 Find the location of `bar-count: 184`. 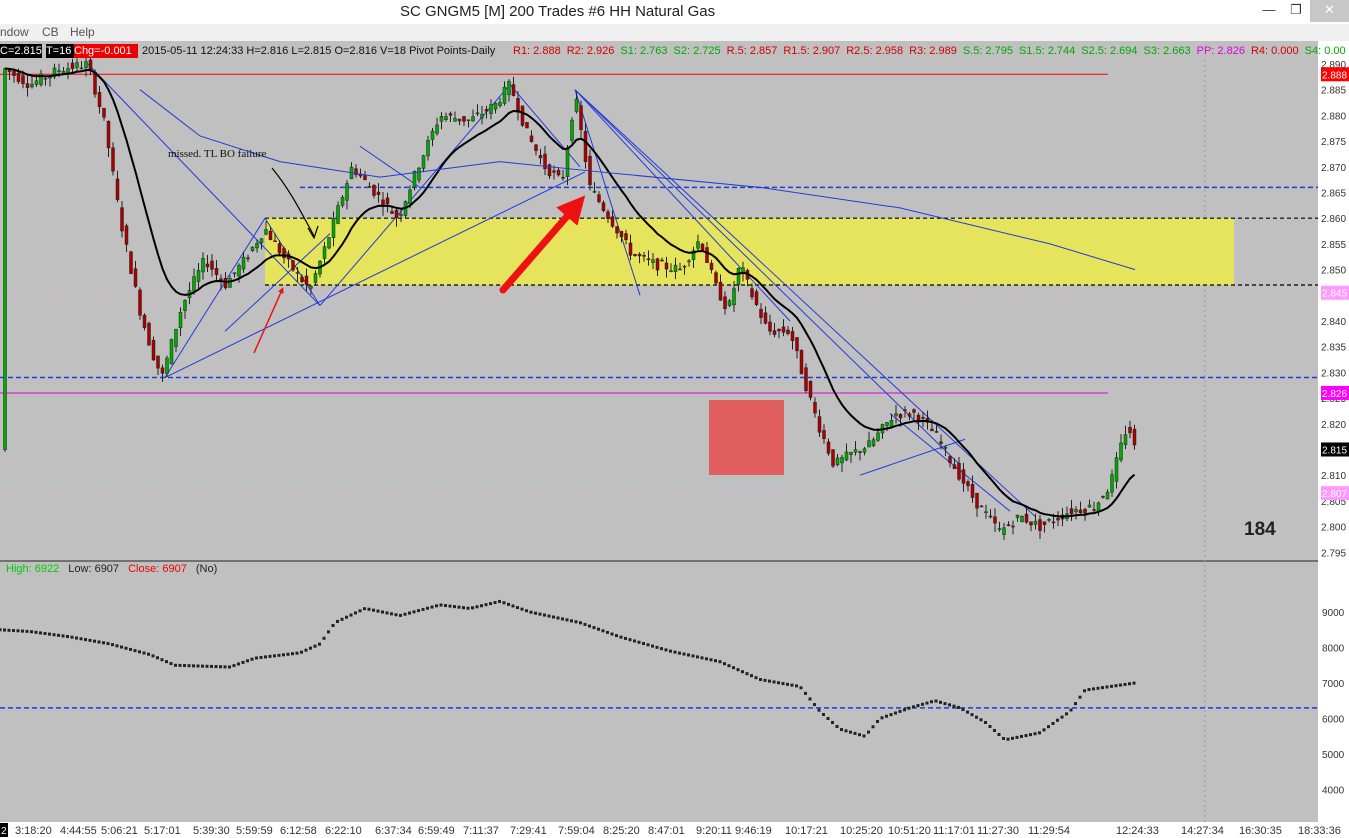

bar-count: 184 is located at coordinates (1260, 529).